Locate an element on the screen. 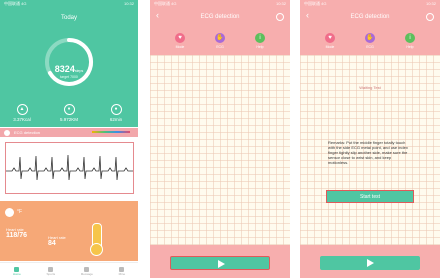 The image size is (440, 278). heart-icon is located at coordinates (7, 132).